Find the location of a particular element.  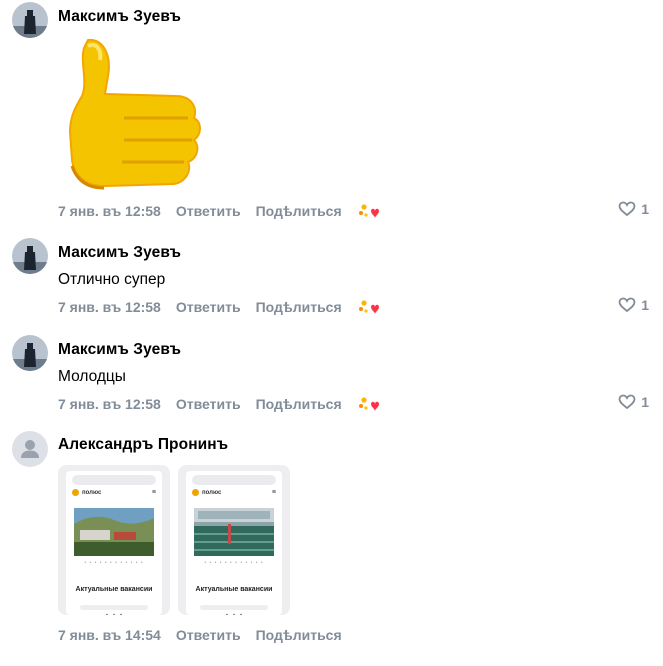

thumbs-up-sticker is located at coordinates (132, 116).